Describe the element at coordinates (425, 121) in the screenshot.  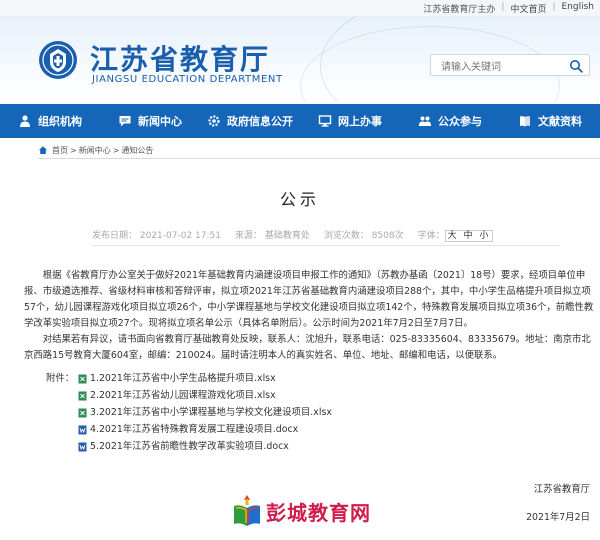
I see `group-icon` at that location.